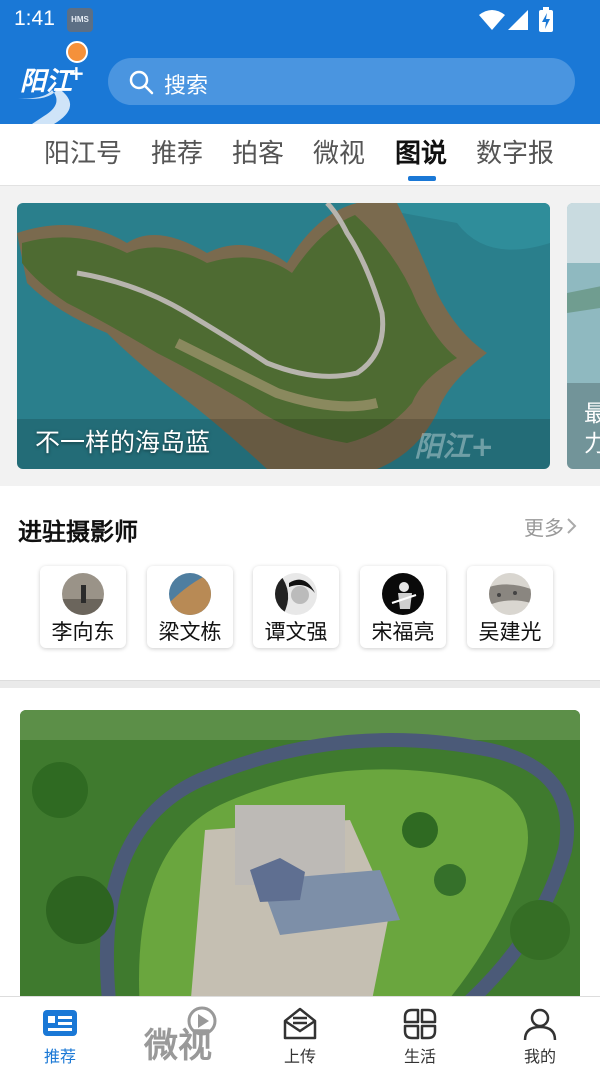 The height and width of the screenshot is (1066, 600). I want to click on nav-label: 上传, so click(299, 1056).